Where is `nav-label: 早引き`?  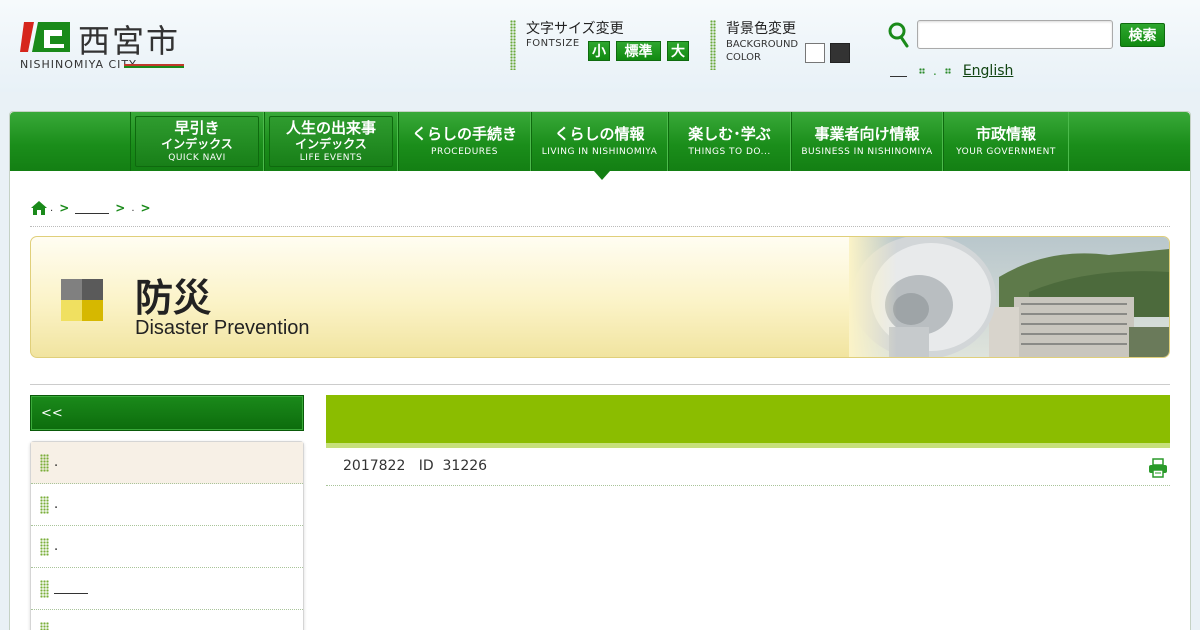 nav-label: 早引き is located at coordinates (197, 127).